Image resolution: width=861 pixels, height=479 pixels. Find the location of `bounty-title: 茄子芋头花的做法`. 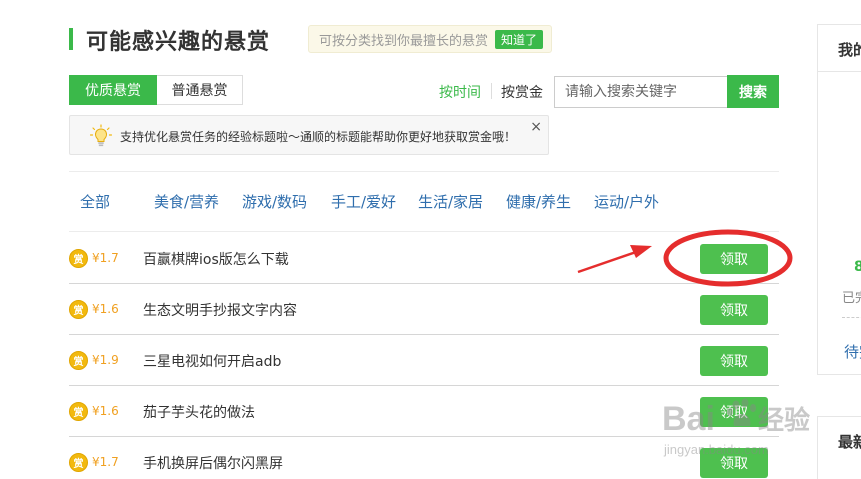

bounty-title: 茄子芋头花的做法 is located at coordinates (199, 412).